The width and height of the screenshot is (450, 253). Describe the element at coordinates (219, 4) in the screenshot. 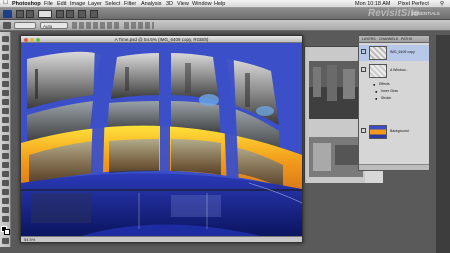

I see `menu-help: Help` at that location.